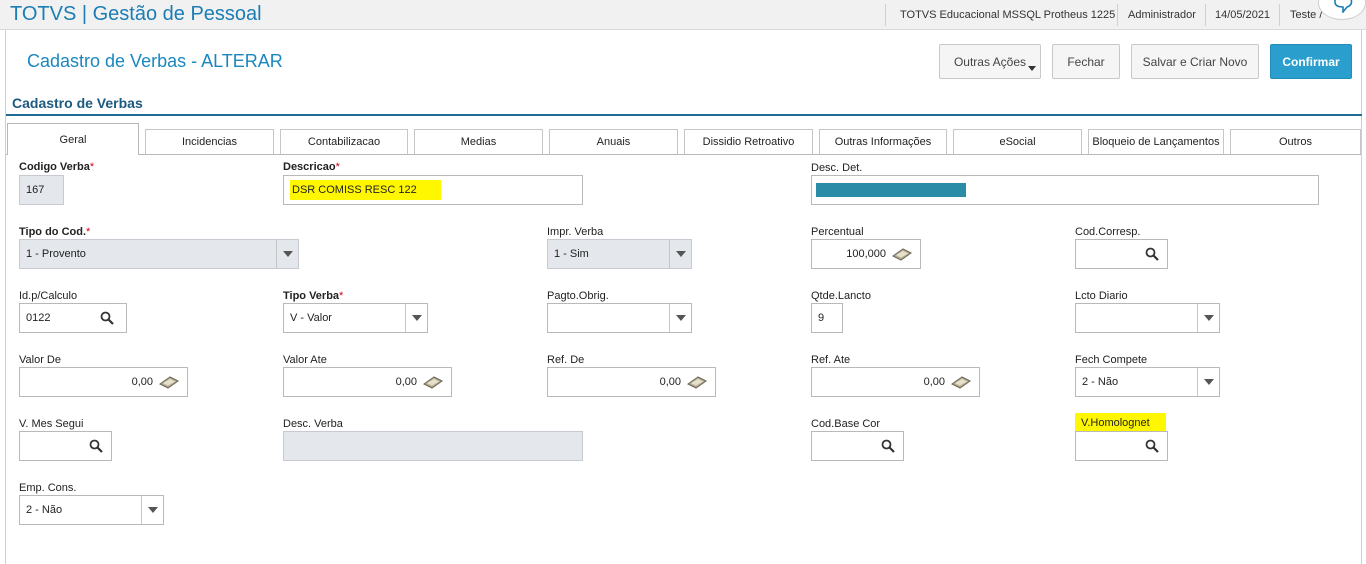  I want to click on impr-verba-label: Impr. Verba, so click(575, 232).